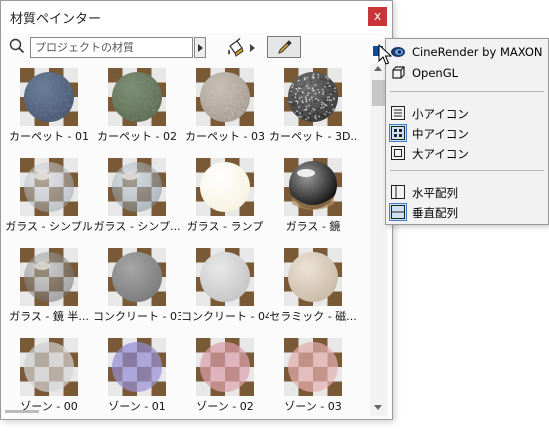 This screenshot has height=431, width=549. I want to click on material-label: ガラス - シンプル, so click(49, 226).